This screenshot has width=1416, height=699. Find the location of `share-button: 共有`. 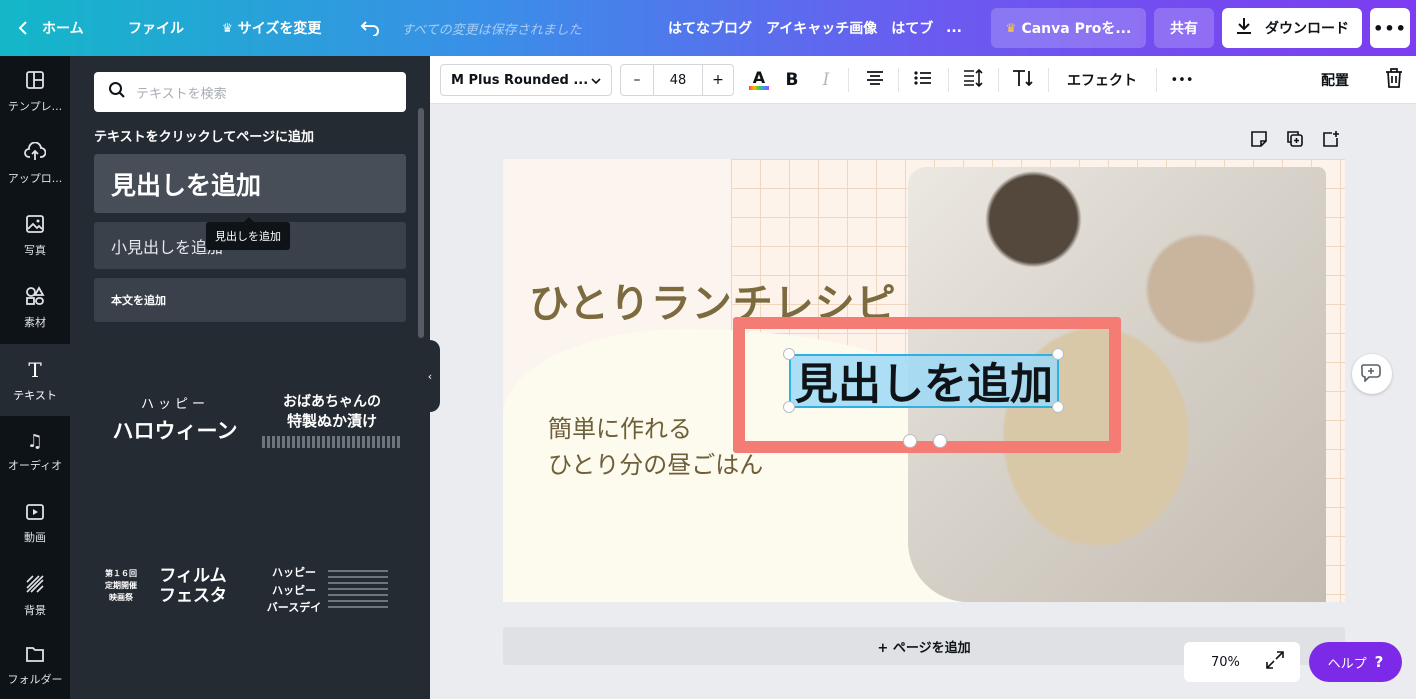

share-button: 共有 is located at coordinates (1184, 28).